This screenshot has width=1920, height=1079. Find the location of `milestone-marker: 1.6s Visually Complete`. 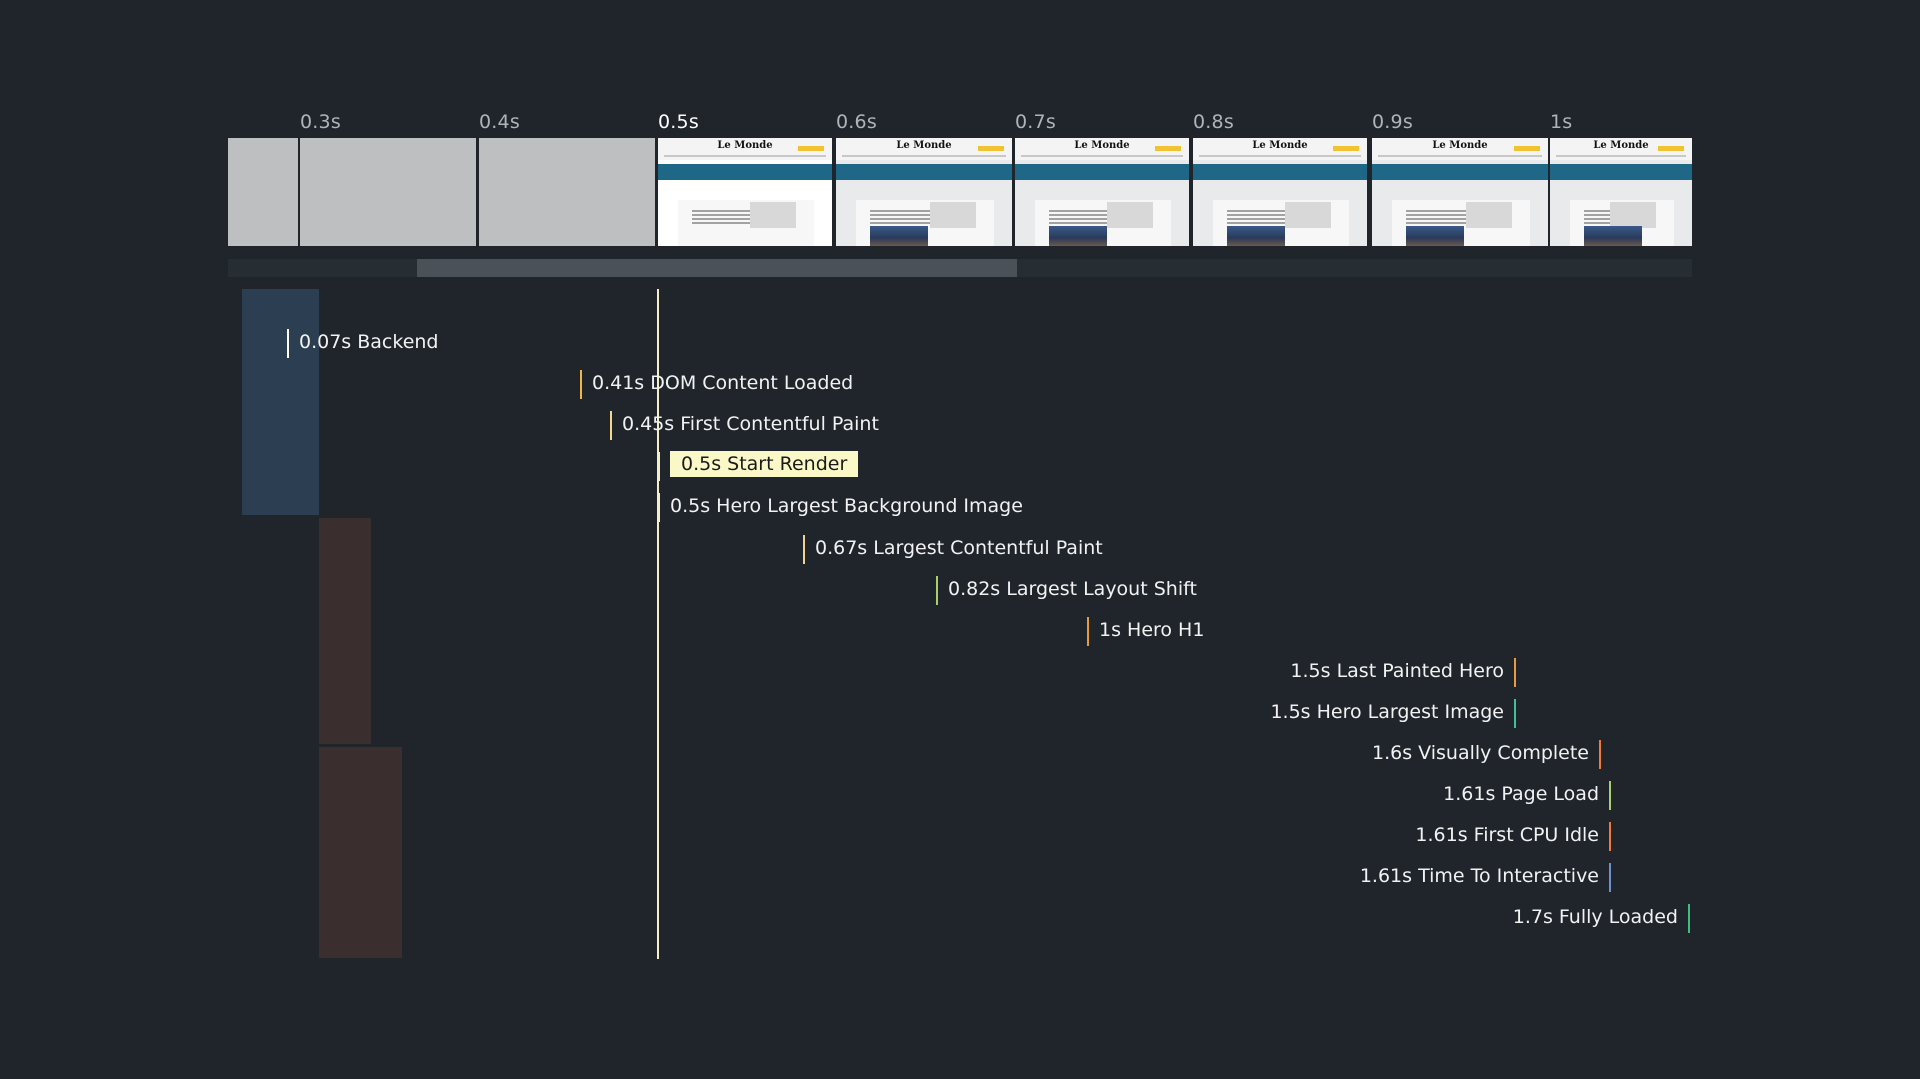

milestone-marker: 1.6s Visually Complete is located at coordinates (800, 754).